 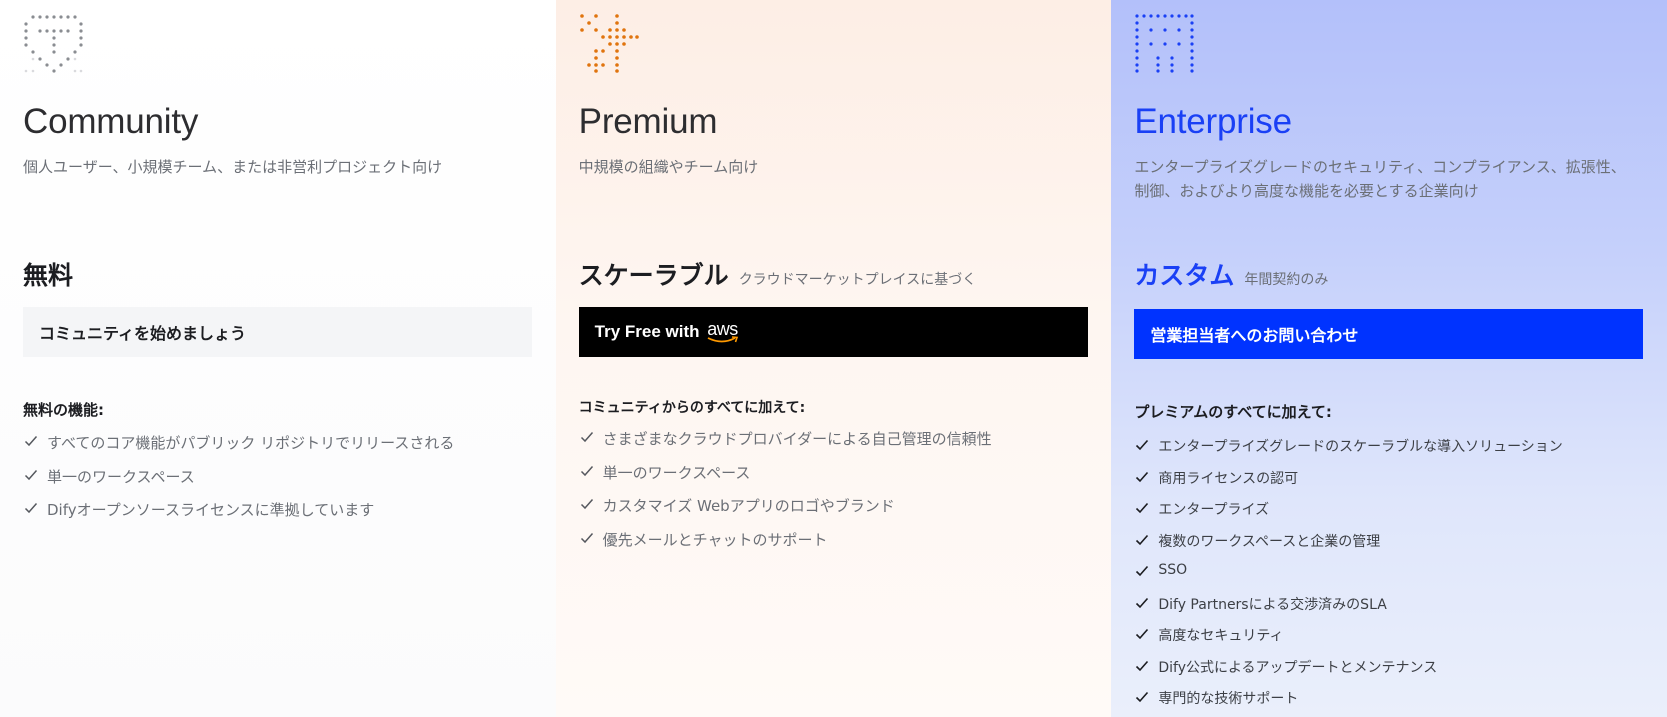 I want to click on feature-text: エンタープライズ, so click(x=1214, y=510).